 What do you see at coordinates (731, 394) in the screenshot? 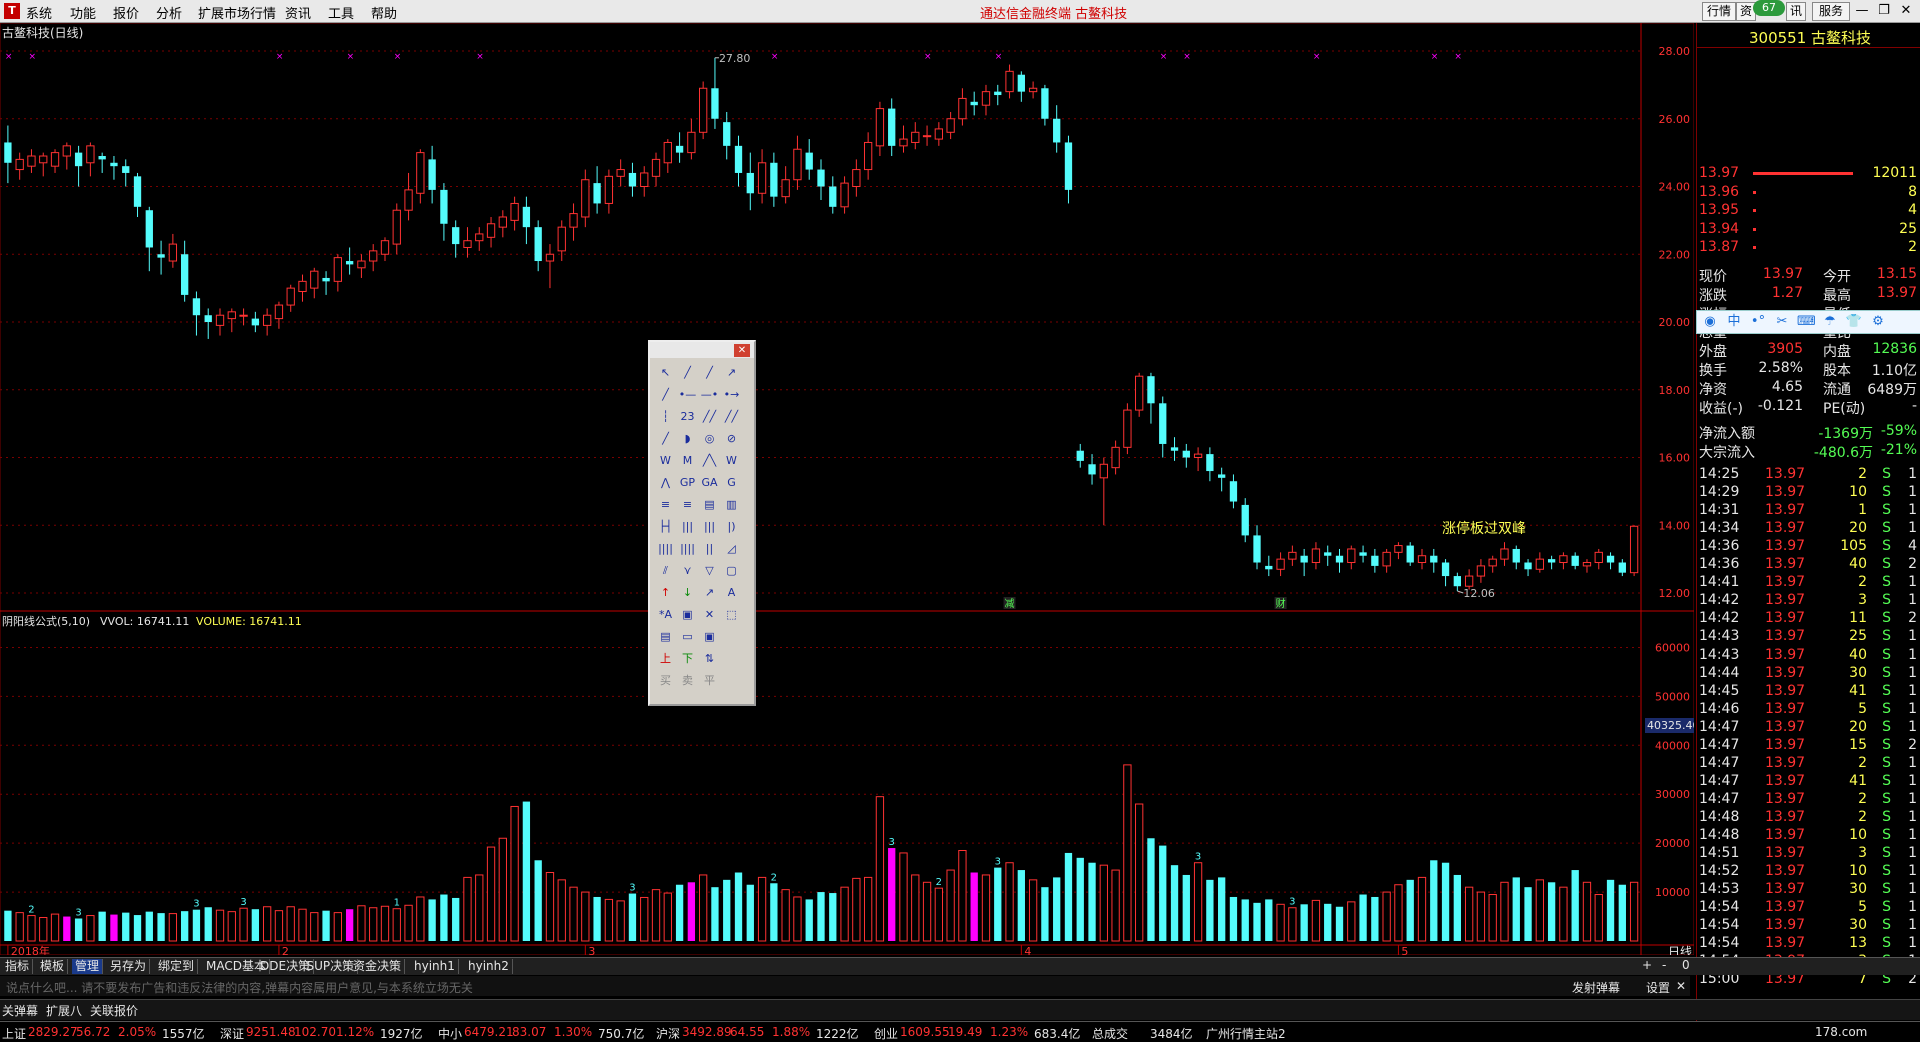
I see `drawing-tool-button: •→` at bounding box center [731, 394].